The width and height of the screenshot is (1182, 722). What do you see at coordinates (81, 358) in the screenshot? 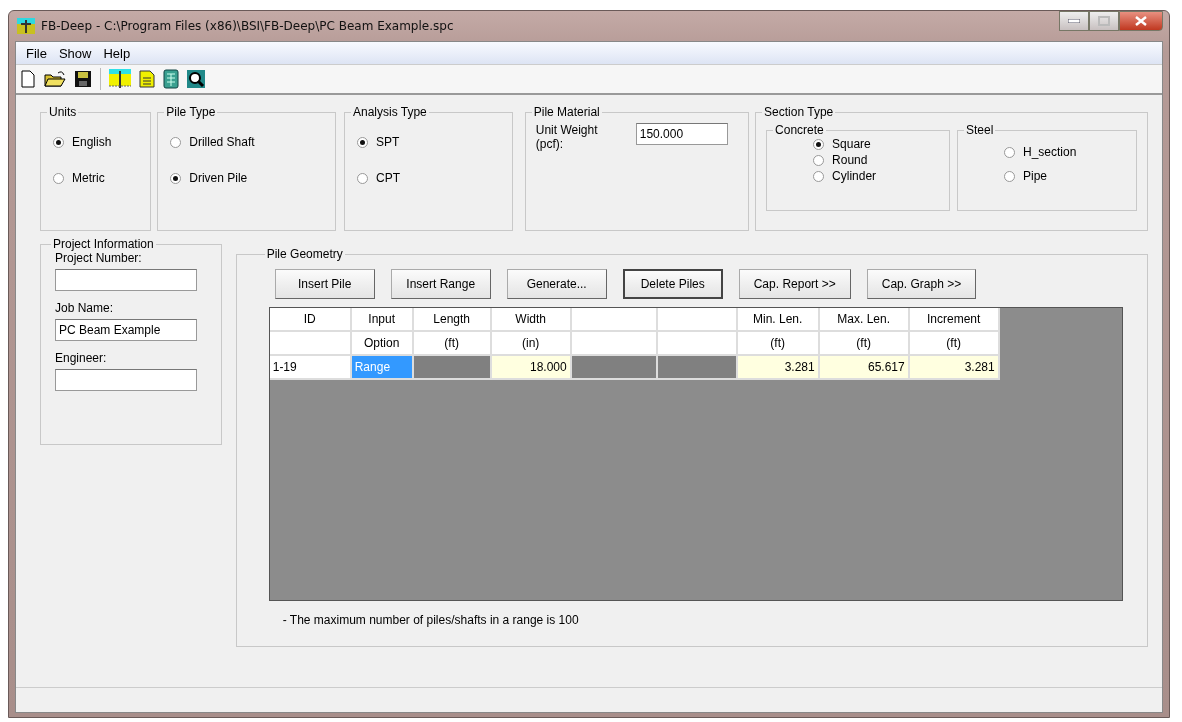
I see `field-label: Engineer:` at bounding box center [81, 358].